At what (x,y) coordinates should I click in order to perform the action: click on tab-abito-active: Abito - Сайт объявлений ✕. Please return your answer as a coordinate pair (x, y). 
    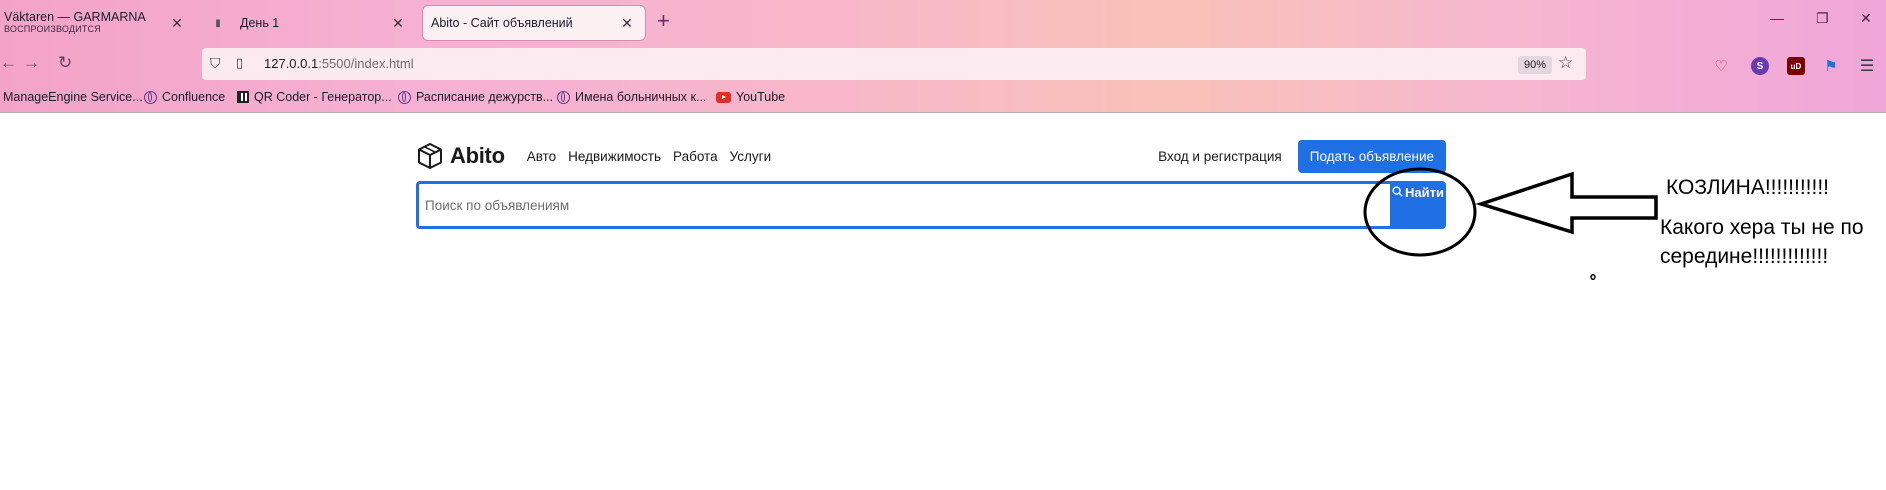
    Looking at the image, I should click on (534, 23).